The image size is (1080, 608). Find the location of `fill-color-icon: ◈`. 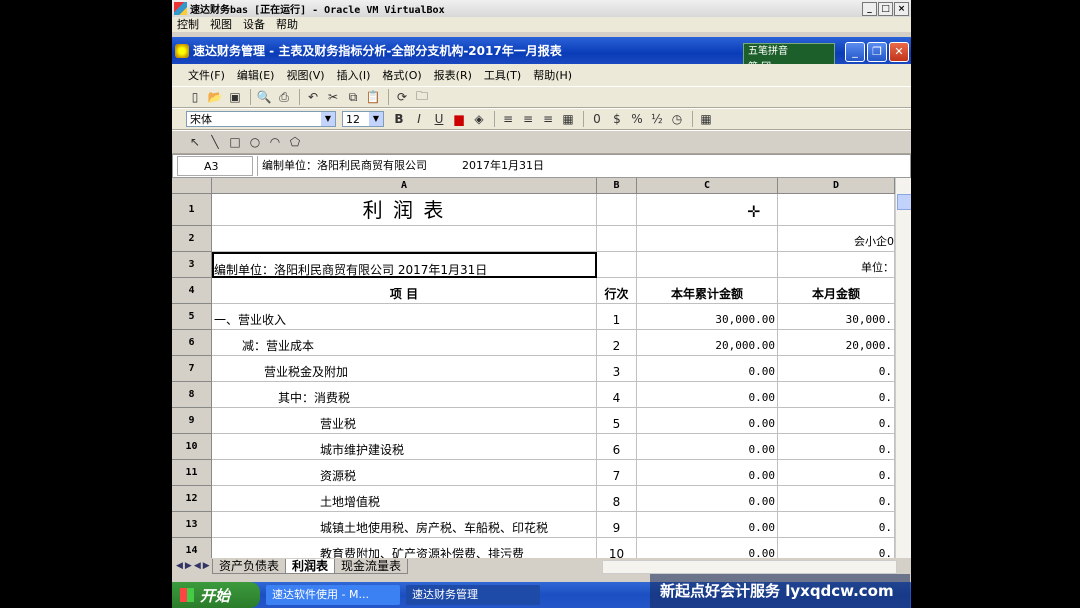

fill-color-icon: ◈ is located at coordinates (479, 119).